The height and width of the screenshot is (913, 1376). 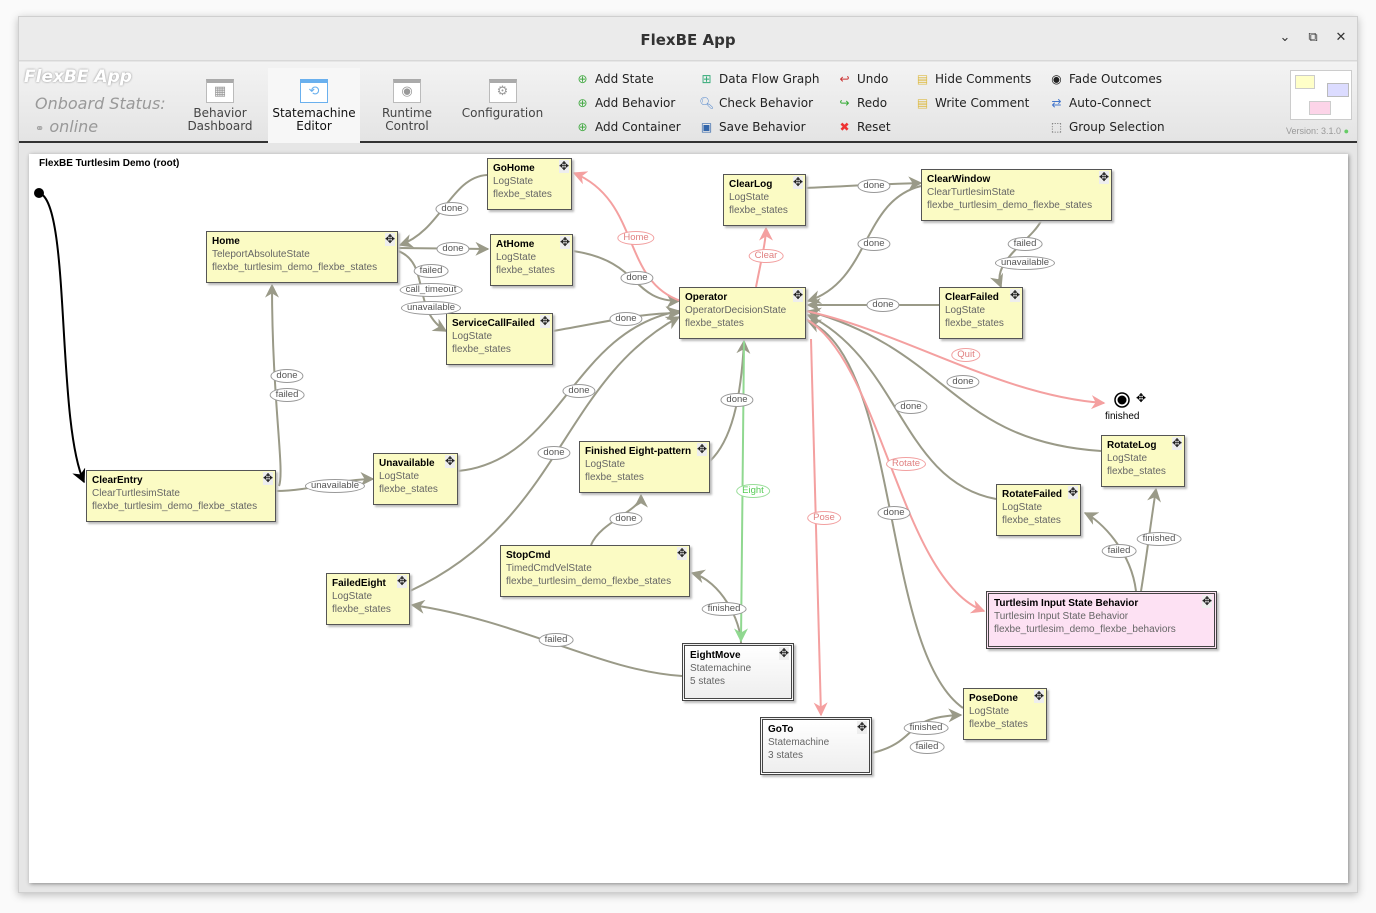 I want to click on state-rotatefailed: ✥ RotateFailed LogState flexbe_states, so click(x=1038, y=510).